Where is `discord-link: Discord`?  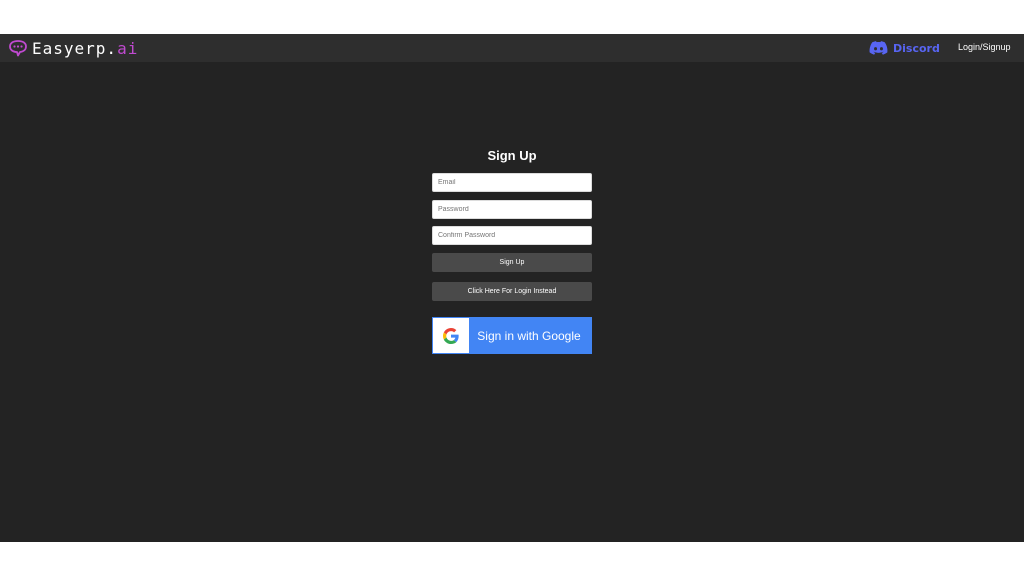 discord-link: Discord is located at coordinates (904, 48).